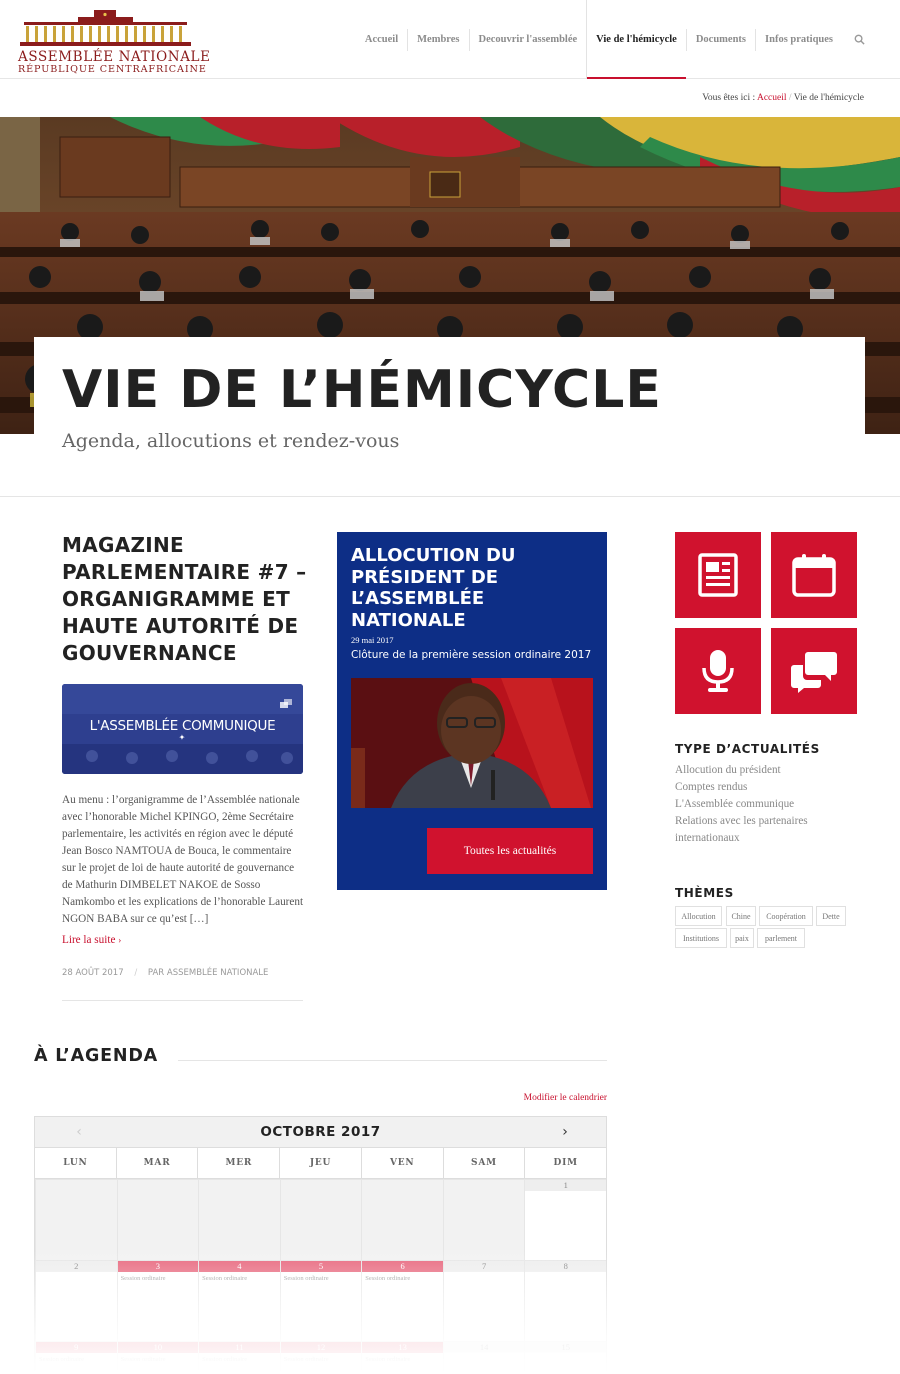  What do you see at coordinates (450, 496) in the screenshot?
I see `section-divider` at bounding box center [450, 496].